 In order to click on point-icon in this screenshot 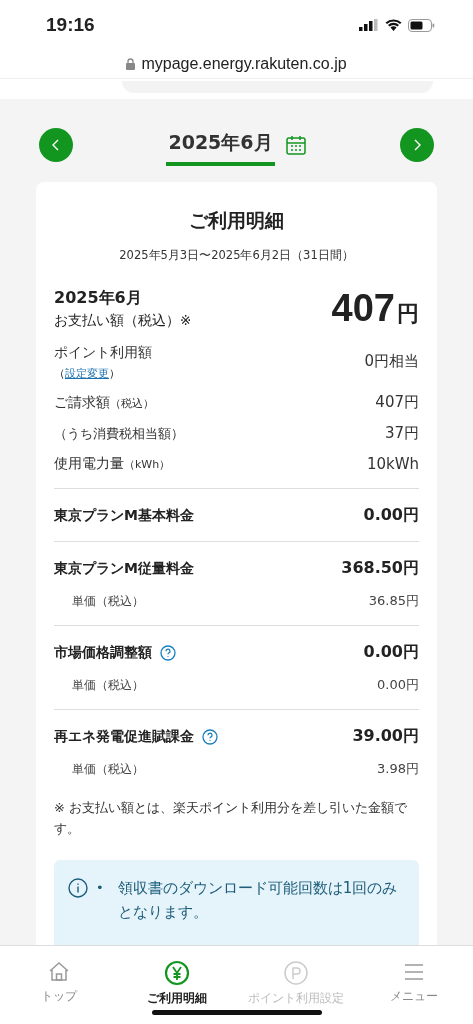, I will do `click(295, 973)`.